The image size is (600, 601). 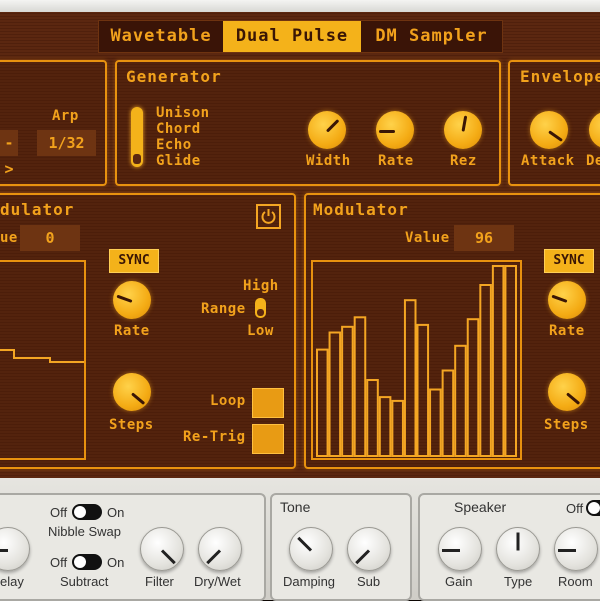 I want to click on power-icon, so click(x=268, y=216).